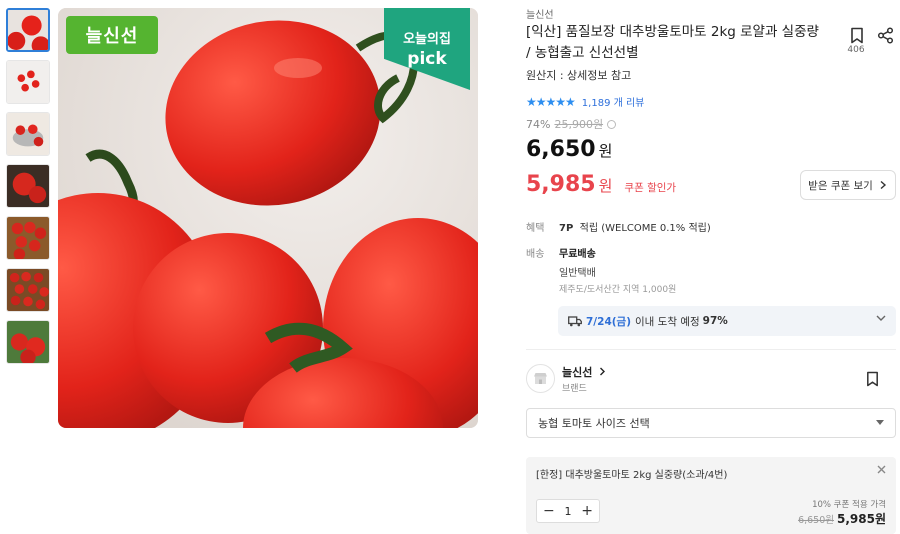 Image resolution: width=900 pixels, height=534 pixels. I want to click on delivery-estimate: 7/24(금) 이내 도착 예정 97%, so click(727, 321).